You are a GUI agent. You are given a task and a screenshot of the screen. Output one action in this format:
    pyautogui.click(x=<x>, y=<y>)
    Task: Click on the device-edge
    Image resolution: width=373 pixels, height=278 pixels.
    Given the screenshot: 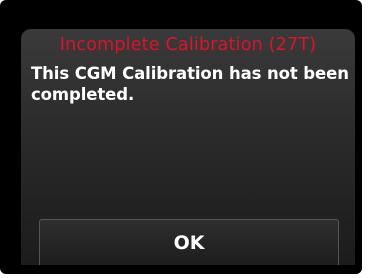 What is the action you would take?
    pyautogui.click(x=369, y=251)
    